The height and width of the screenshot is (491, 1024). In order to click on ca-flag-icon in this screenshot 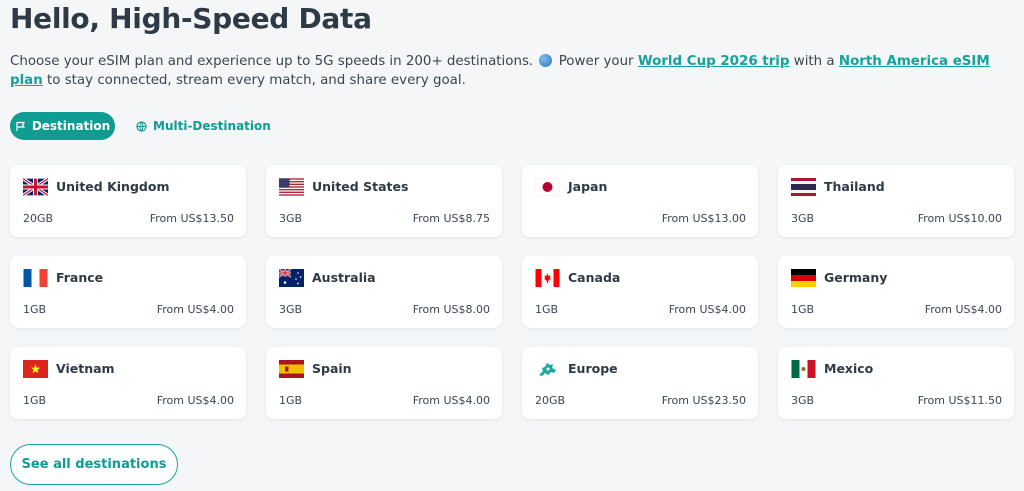, I will do `click(547, 278)`.